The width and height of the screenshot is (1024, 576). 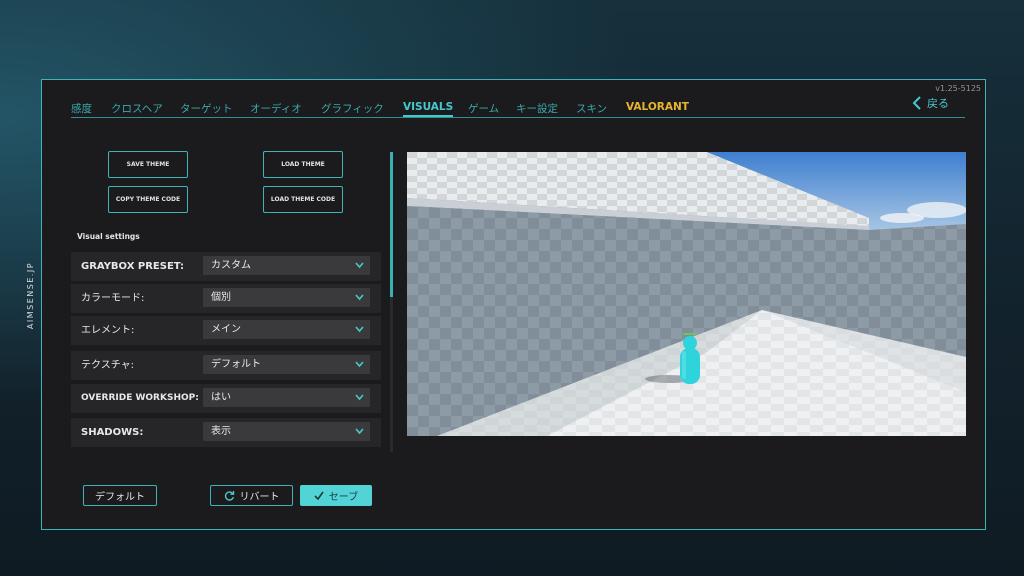 What do you see at coordinates (483, 108) in the screenshot?
I see `tab-game: ゲーム` at bounding box center [483, 108].